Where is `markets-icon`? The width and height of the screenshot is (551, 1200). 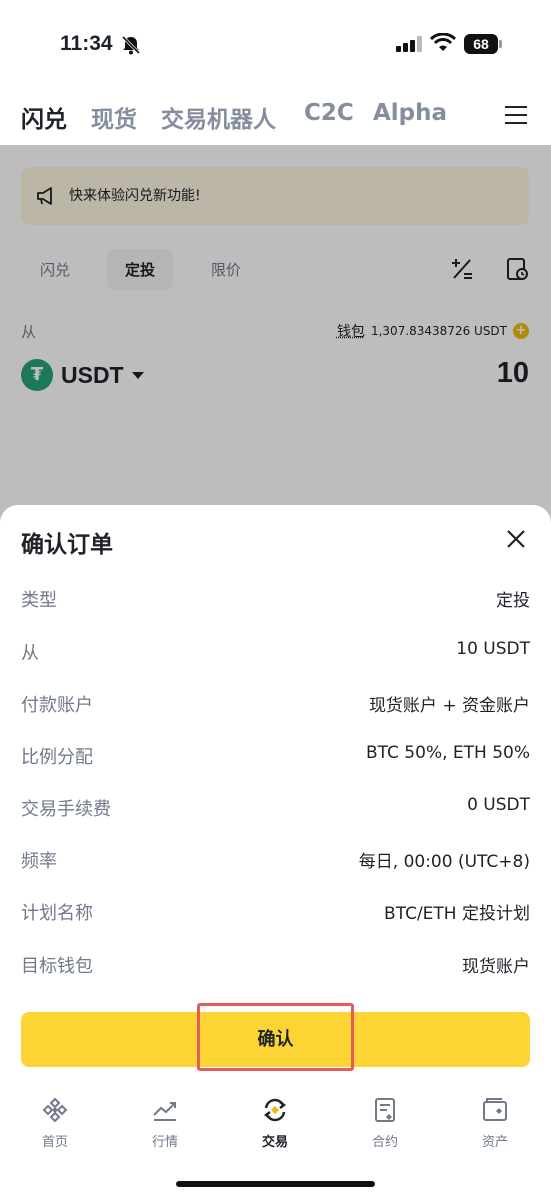
markets-icon is located at coordinates (164, 1111).